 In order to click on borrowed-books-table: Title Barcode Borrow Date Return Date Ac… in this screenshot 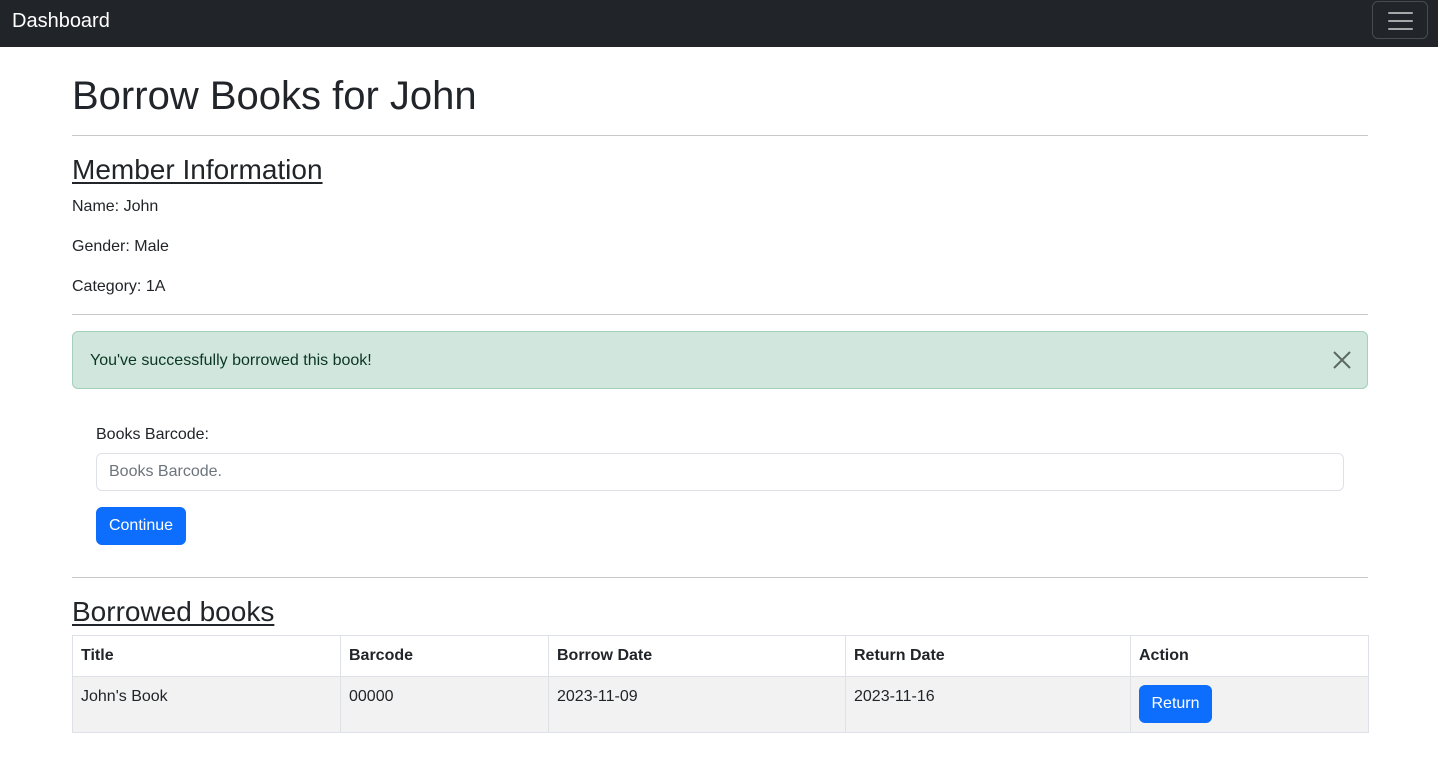, I will do `click(720, 684)`.